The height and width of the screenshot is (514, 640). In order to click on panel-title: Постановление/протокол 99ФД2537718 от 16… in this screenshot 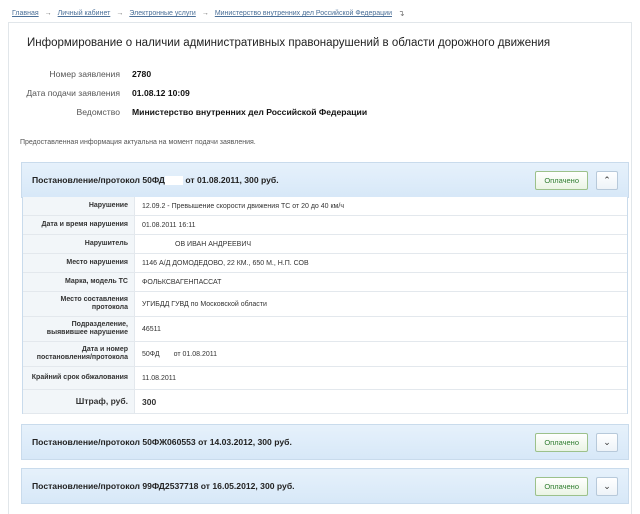, I will do `click(163, 486)`.